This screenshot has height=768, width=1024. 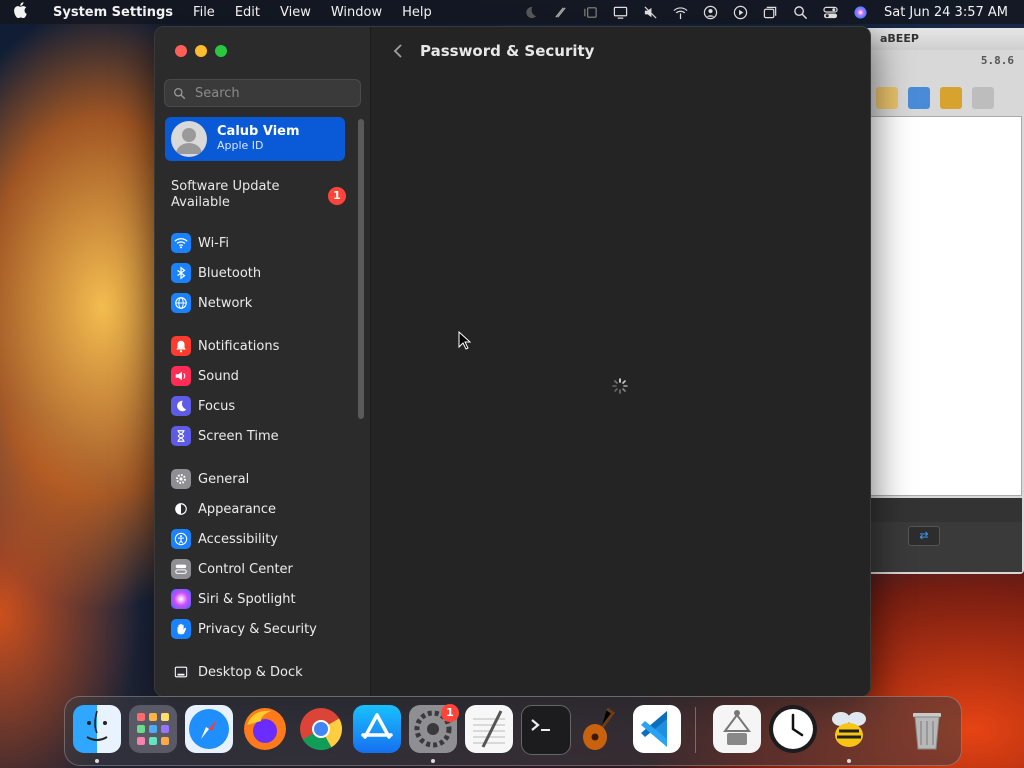 What do you see at coordinates (465, 342) in the screenshot?
I see `mouse-cursor-icon` at bounding box center [465, 342].